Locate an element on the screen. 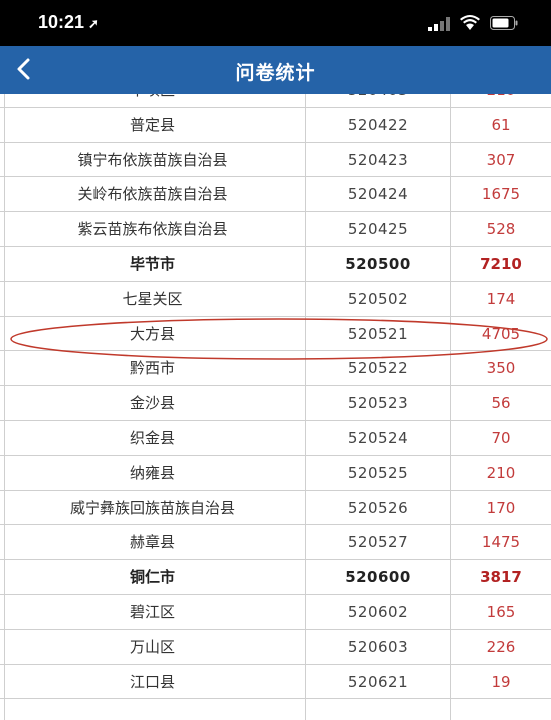 The image size is (551, 720). table-row: 七星关区 520502 174 is located at coordinates (275, 299).